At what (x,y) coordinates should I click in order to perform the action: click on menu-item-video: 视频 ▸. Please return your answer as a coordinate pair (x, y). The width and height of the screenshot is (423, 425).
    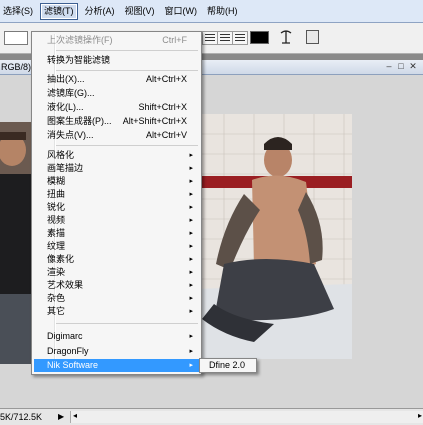
    Looking at the image, I should click on (116, 220).